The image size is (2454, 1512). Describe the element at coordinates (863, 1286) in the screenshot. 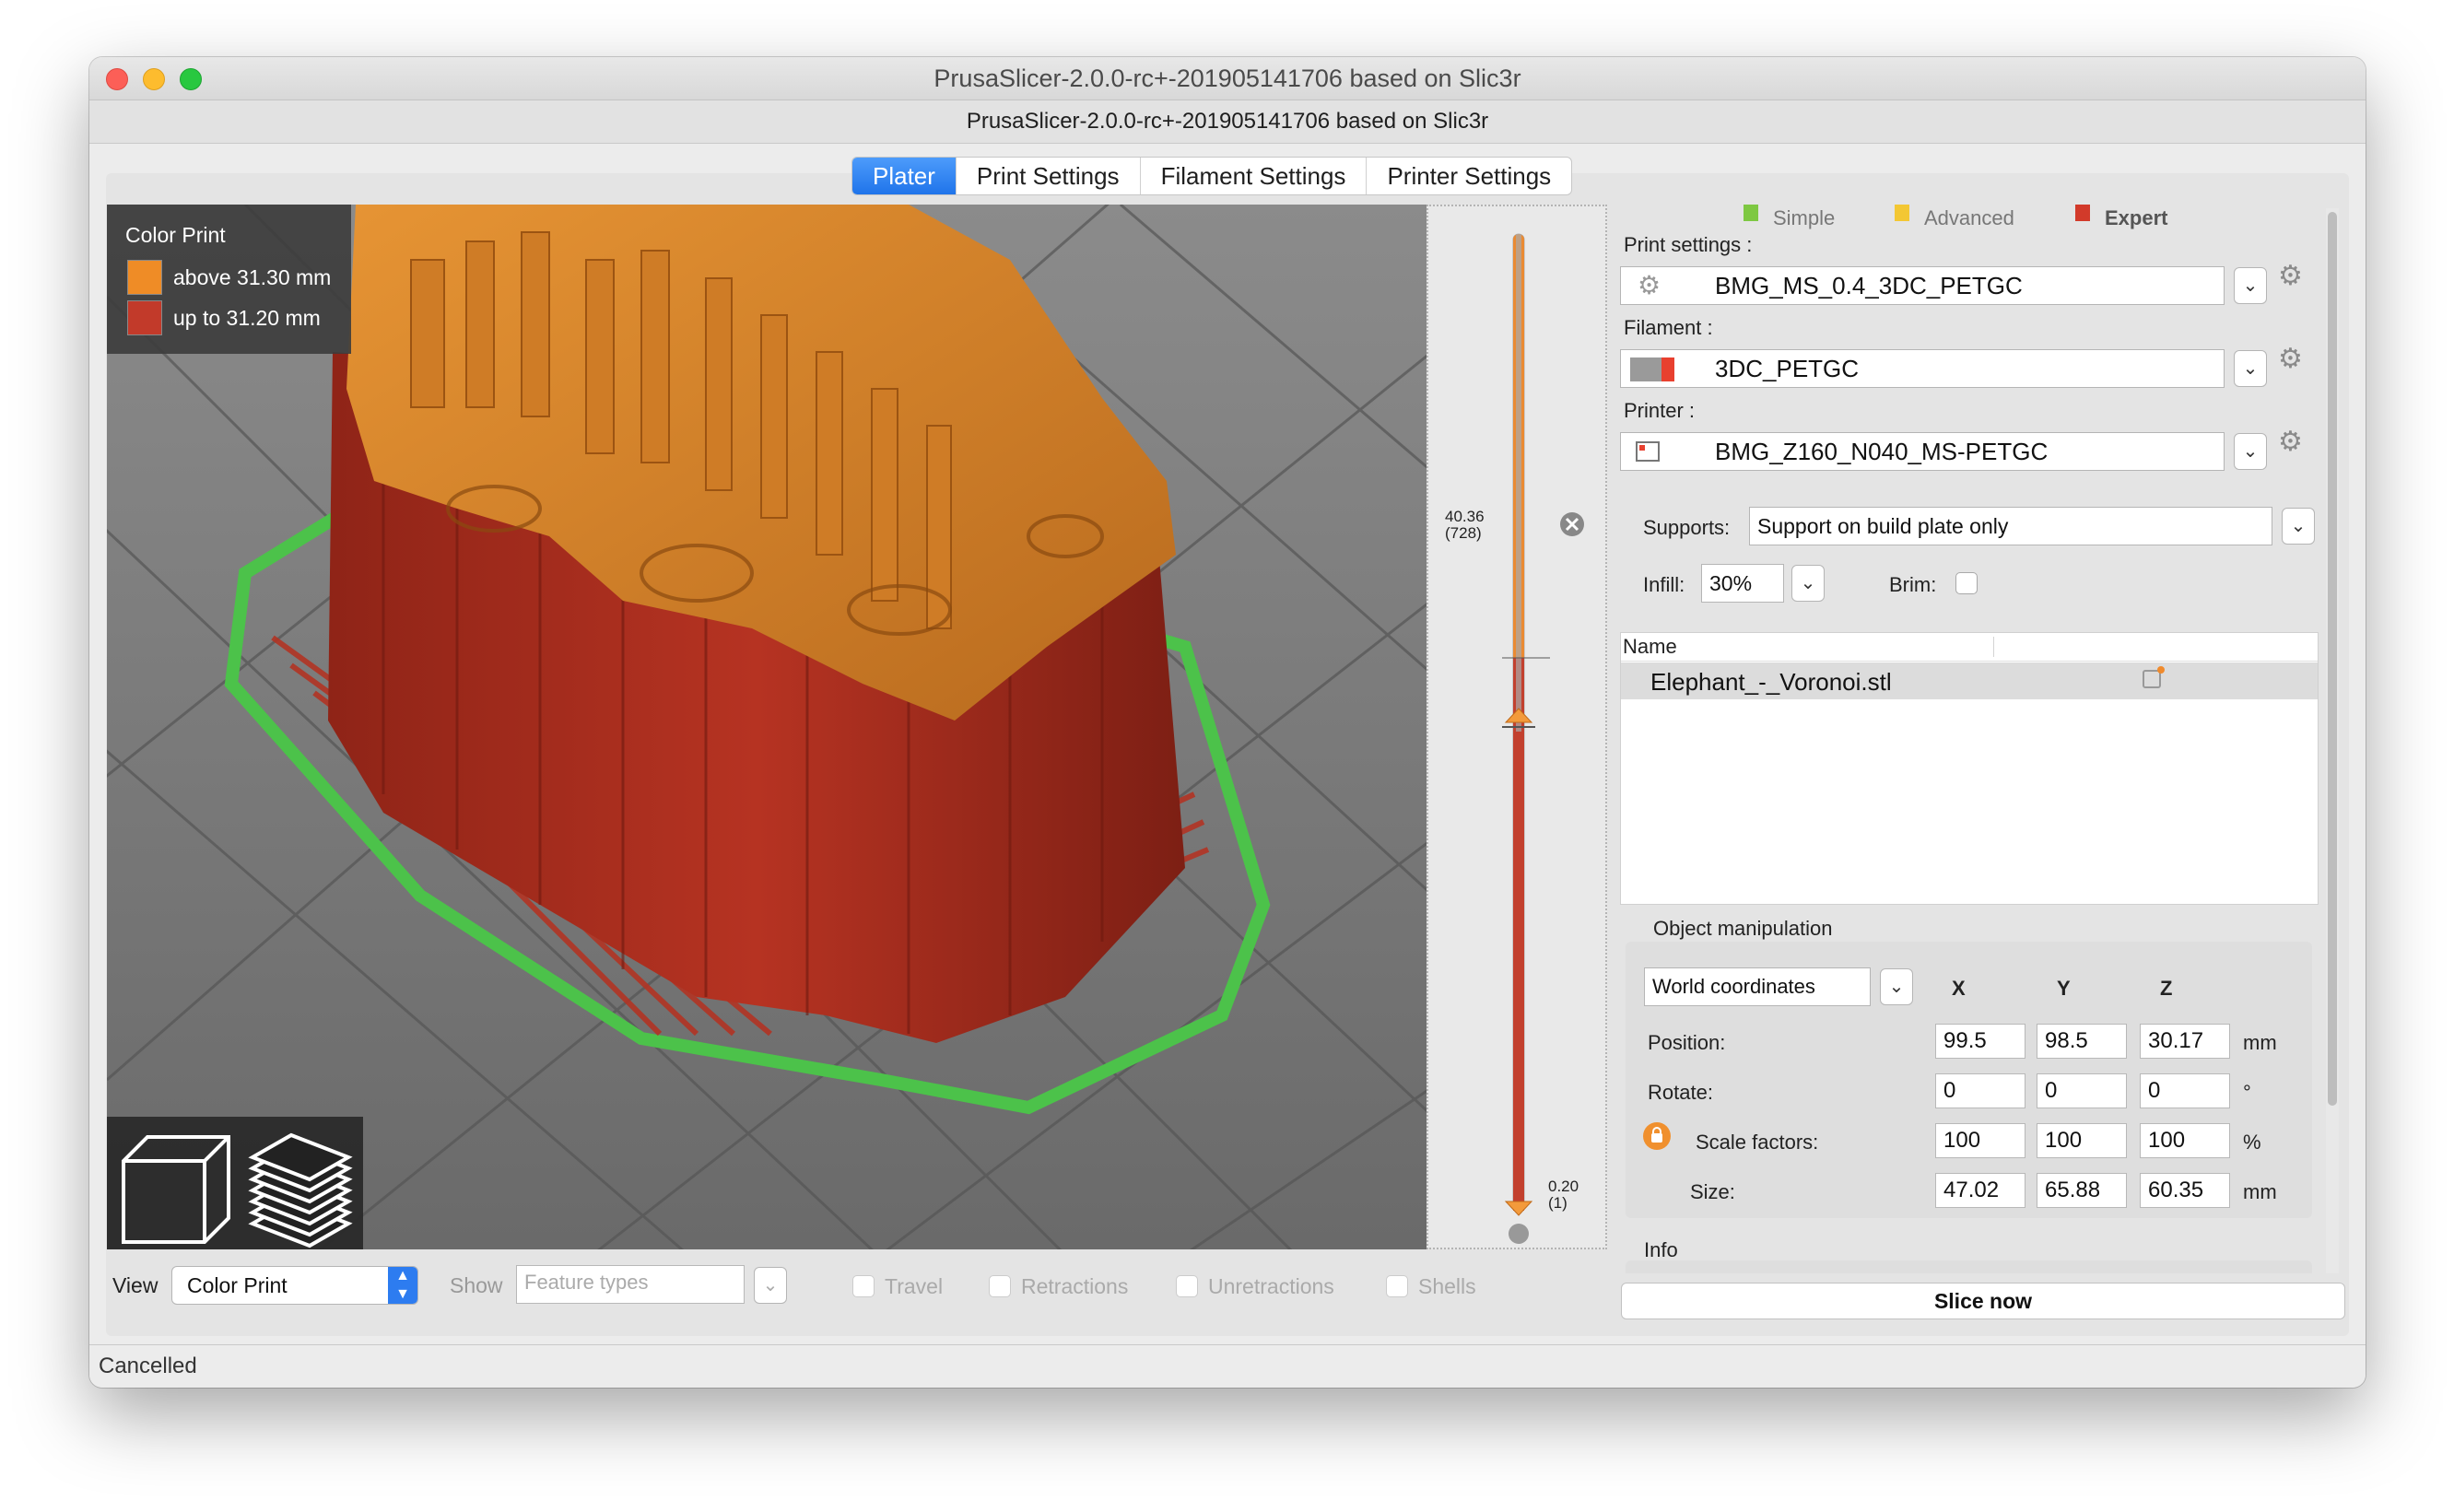

I see `travel-checkbox` at that location.